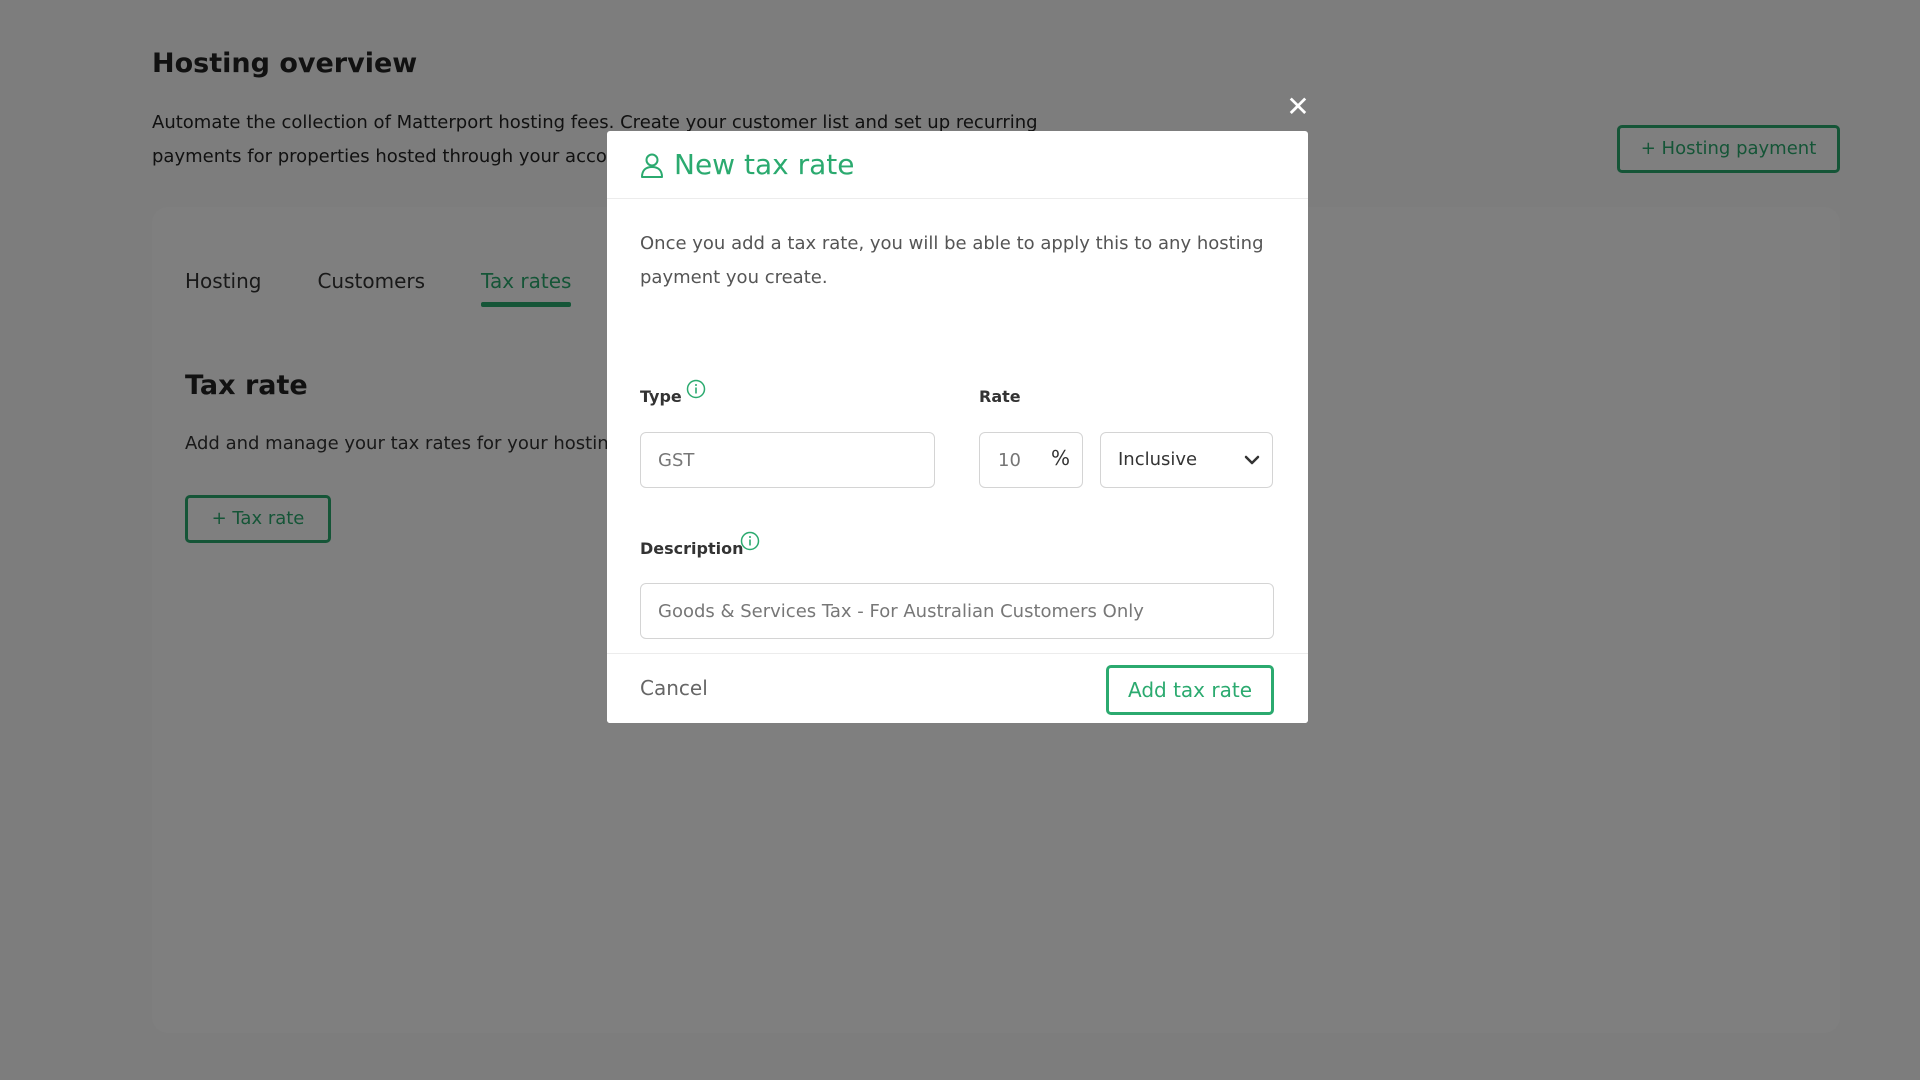  Describe the element at coordinates (787, 460) in the screenshot. I see `type-input` at that location.